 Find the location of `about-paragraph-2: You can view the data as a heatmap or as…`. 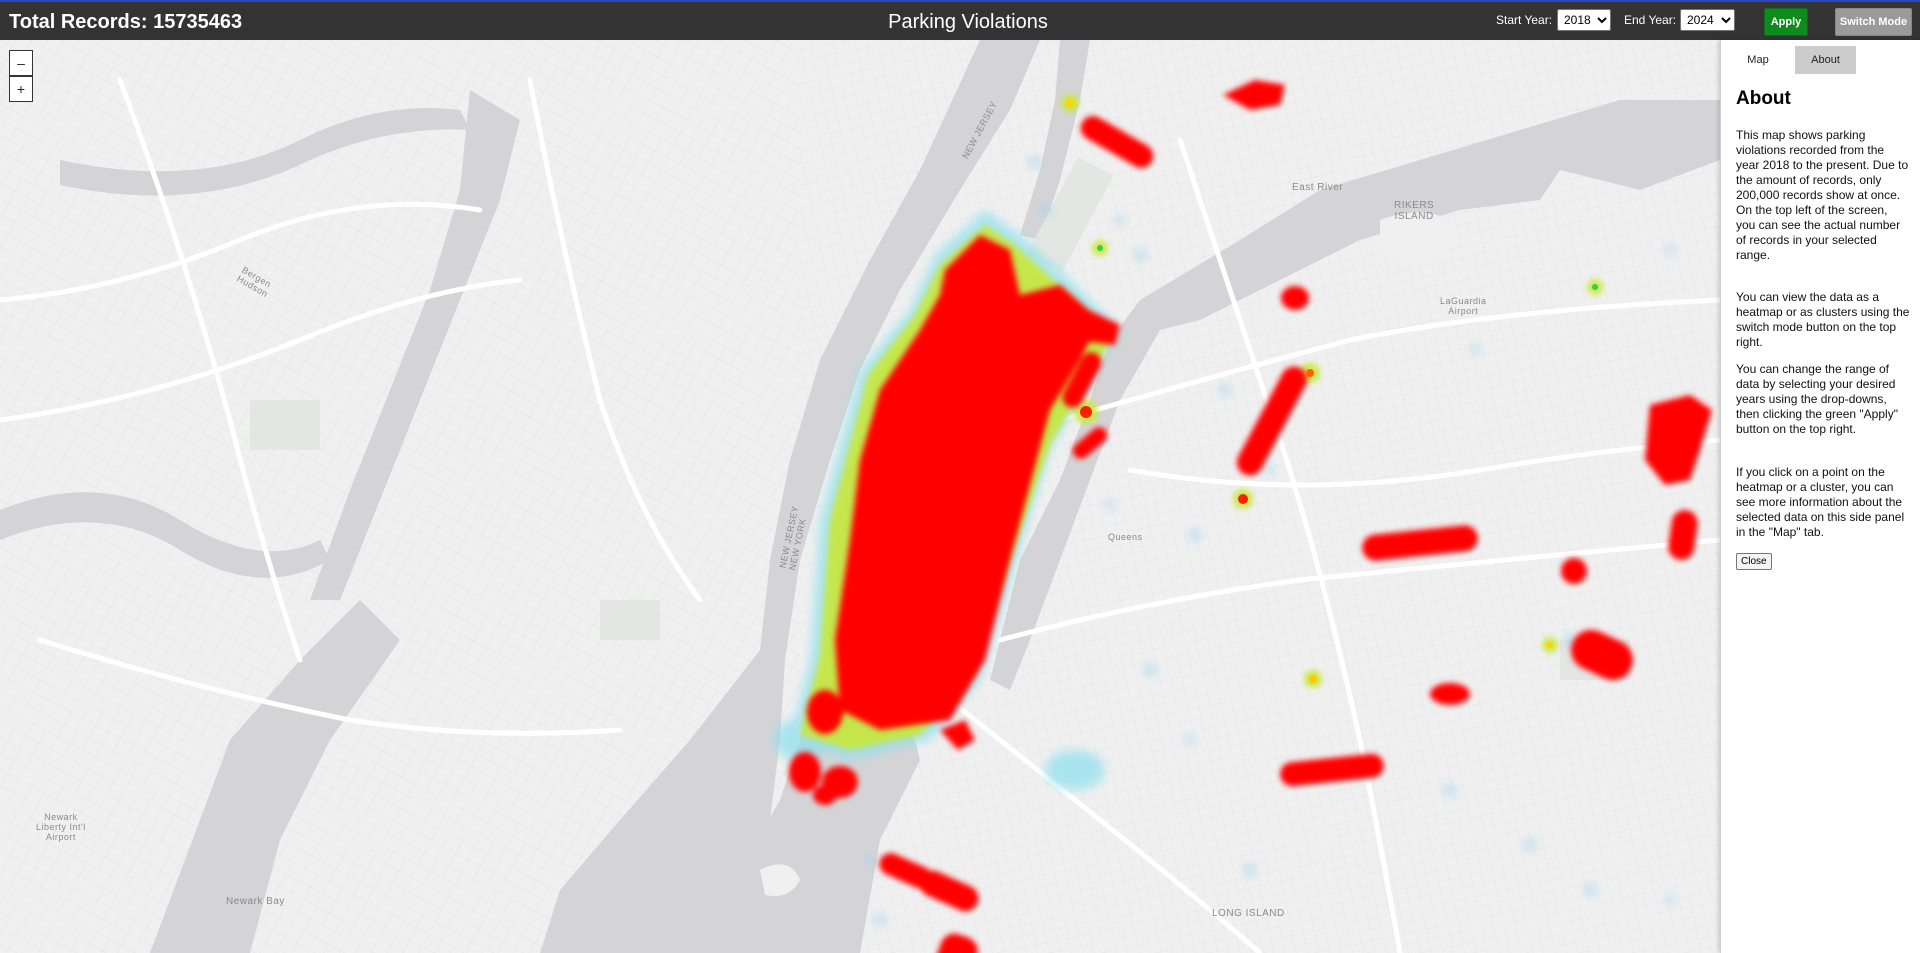

about-paragraph-2: You can view the data as a heatmap or as… is located at coordinates (1823, 319).